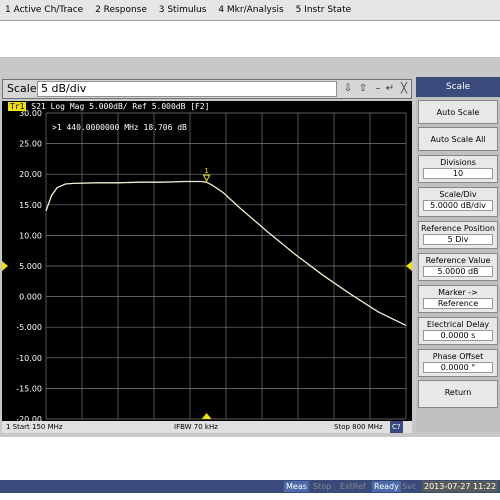 Image resolution: width=500 pixels, height=500 pixels. What do you see at coordinates (206, 416) in the screenshot?
I see `marker-stimulus-icon` at bounding box center [206, 416].